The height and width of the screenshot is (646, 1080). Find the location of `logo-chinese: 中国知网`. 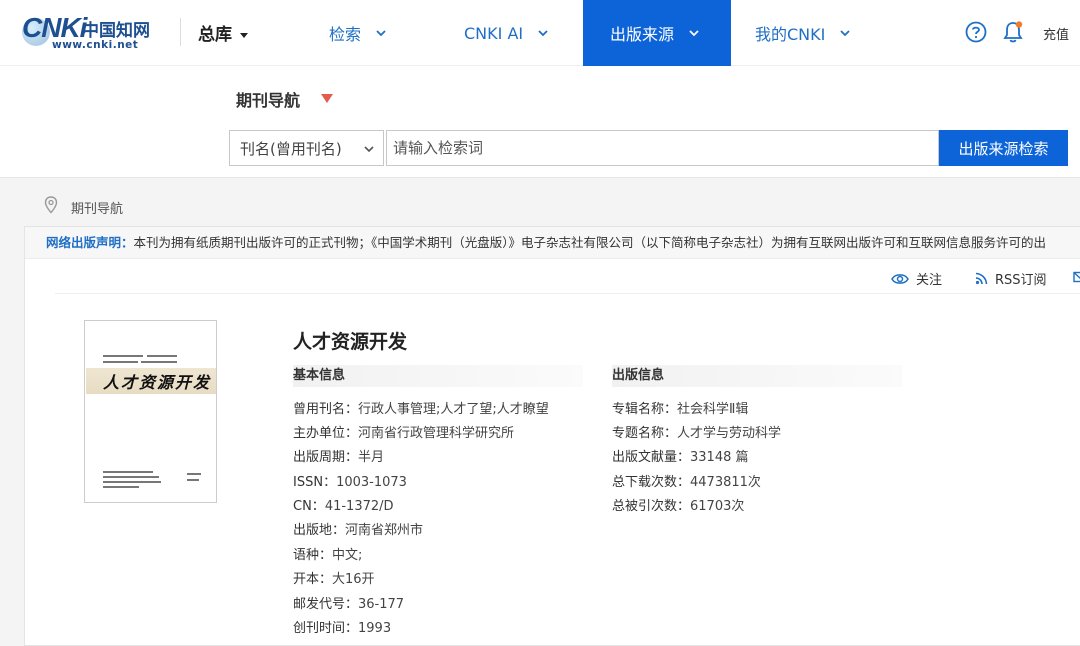

logo-chinese: 中国知网 is located at coordinates (116, 31).